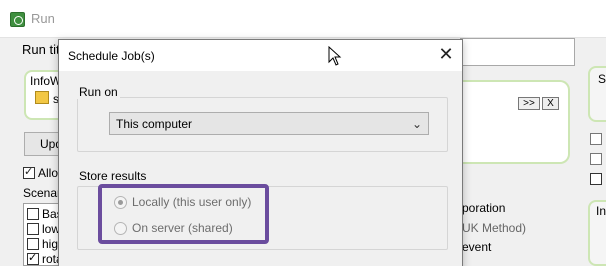  What do you see at coordinates (303, 19) in the screenshot?
I see `run-window-titlebar: Run` at bounding box center [303, 19].